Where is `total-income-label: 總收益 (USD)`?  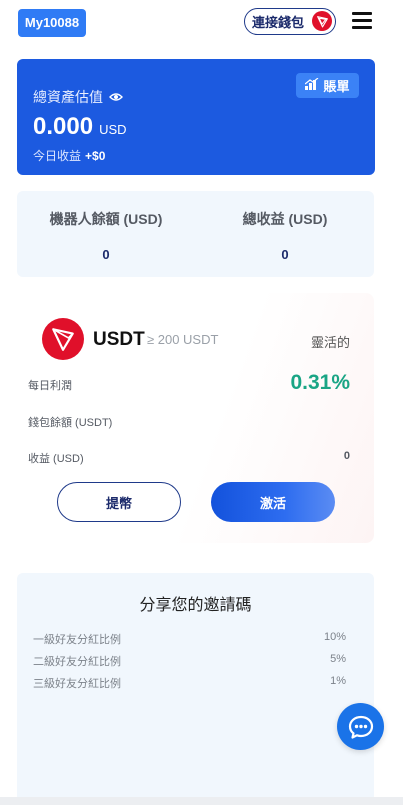
total-income-label: 總收益 (USD) is located at coordinates (285, 219).